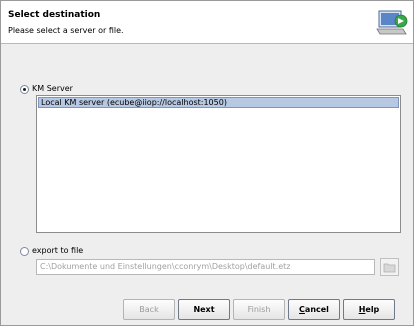 The width and height of the screenshot is (414, 326). Describe the element at coordinates (54, 15) in the screenshot. I see `header-title: Select destination` at that location.